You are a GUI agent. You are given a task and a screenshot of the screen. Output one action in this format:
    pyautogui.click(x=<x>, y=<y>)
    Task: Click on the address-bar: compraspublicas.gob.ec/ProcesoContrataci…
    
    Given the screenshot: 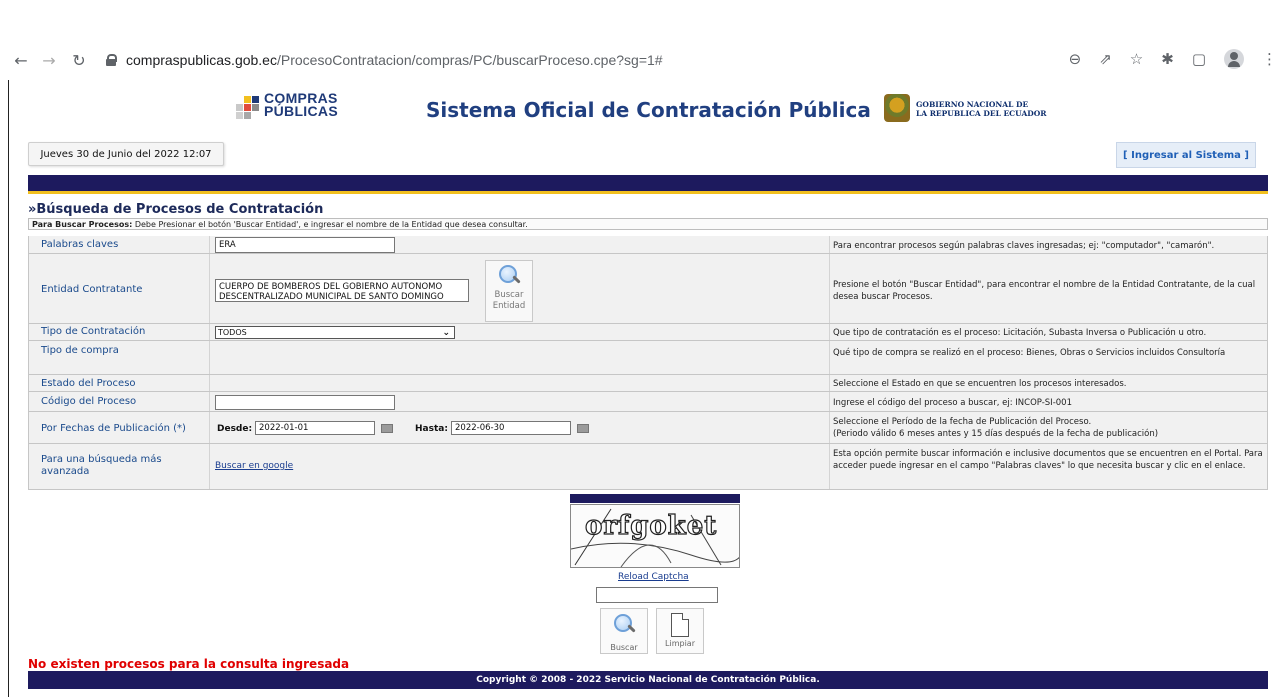 What is the action you would take?
    pyautogui.click(x=566, y=60)
    